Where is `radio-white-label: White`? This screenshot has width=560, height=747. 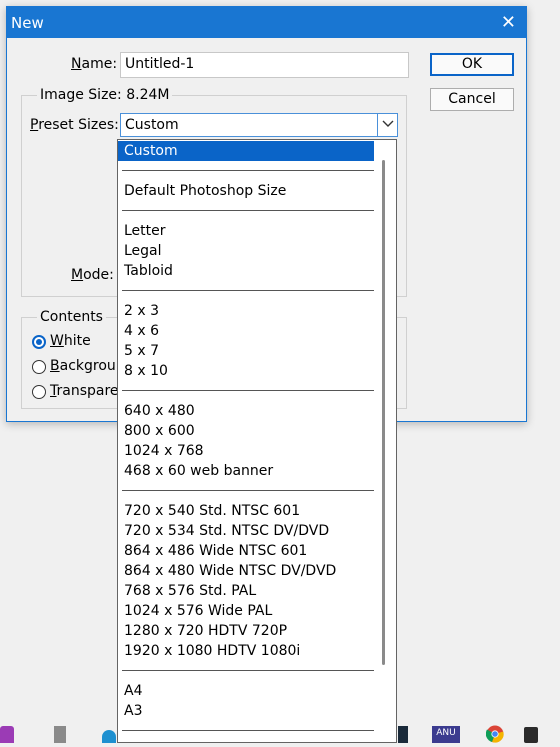
radio-white-label: White is located at coordinates (70, 341).